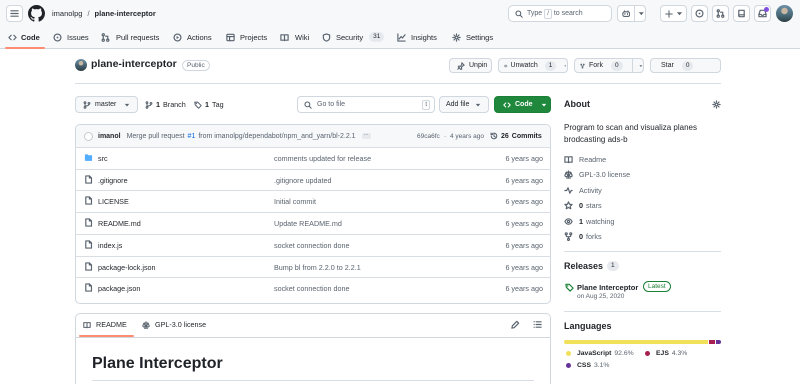 Image resolution: width=800 pixels, height=384 pixels. I want to click on language-item-css: CSS 3.1%, so click(587, 365).